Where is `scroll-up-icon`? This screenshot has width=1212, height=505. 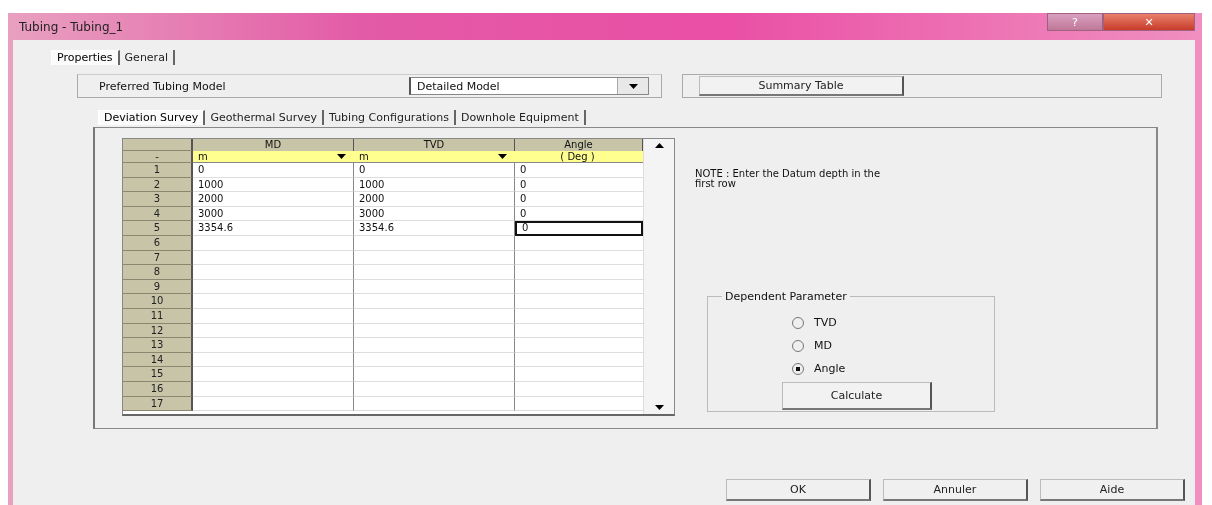 scroll-up-icon is located at coordinates (659, 145).